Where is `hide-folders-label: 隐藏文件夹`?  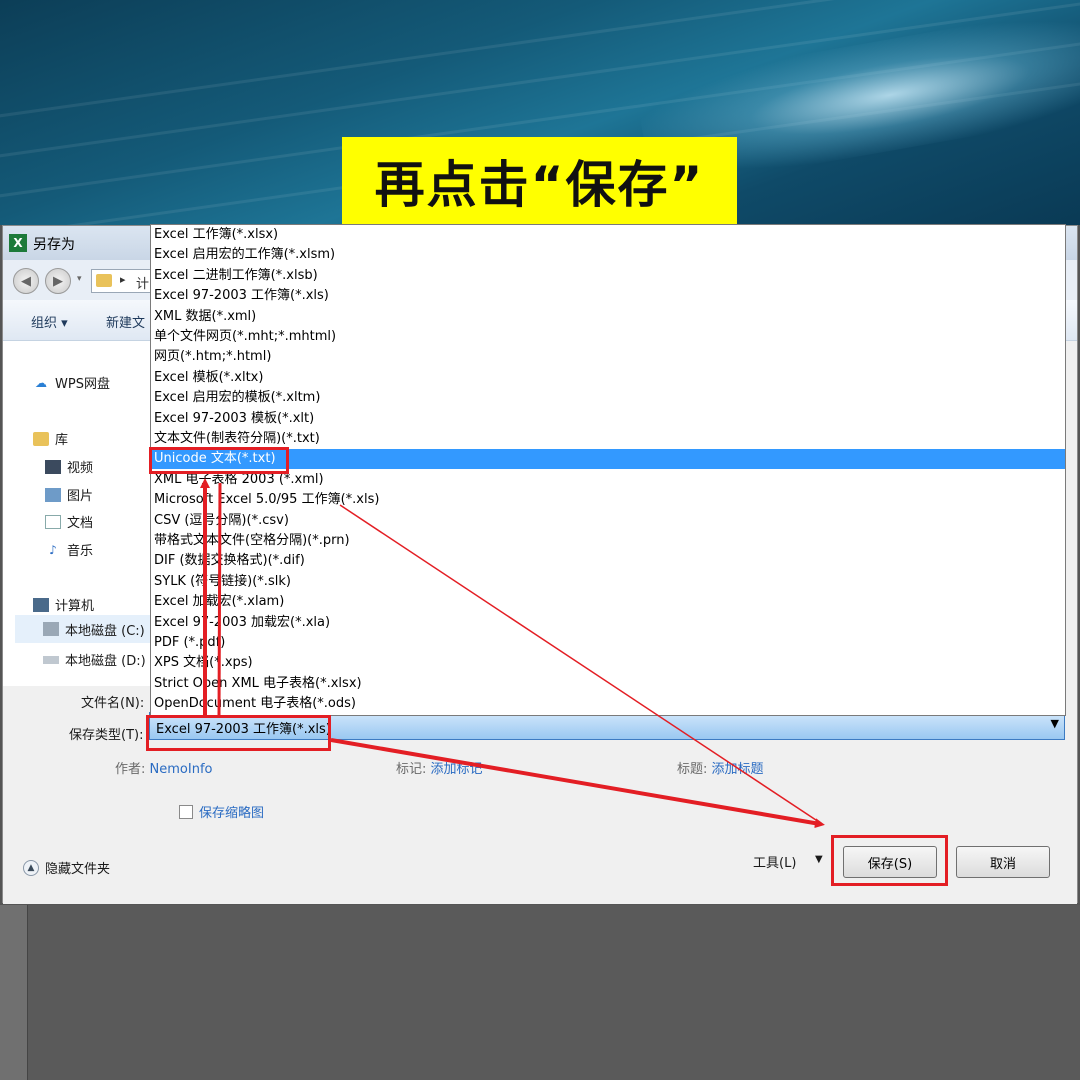
hide-folders-label: 隐藏文件夹 is located at coordinates (78, 869).